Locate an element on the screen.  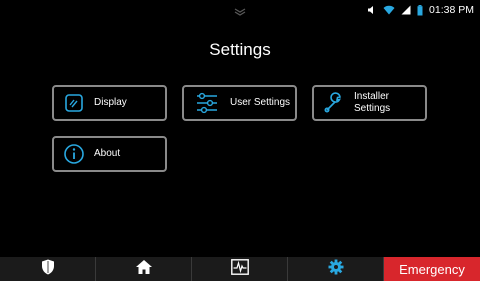
status-bar: 01:38 PM is located at coordinates (240, 10).